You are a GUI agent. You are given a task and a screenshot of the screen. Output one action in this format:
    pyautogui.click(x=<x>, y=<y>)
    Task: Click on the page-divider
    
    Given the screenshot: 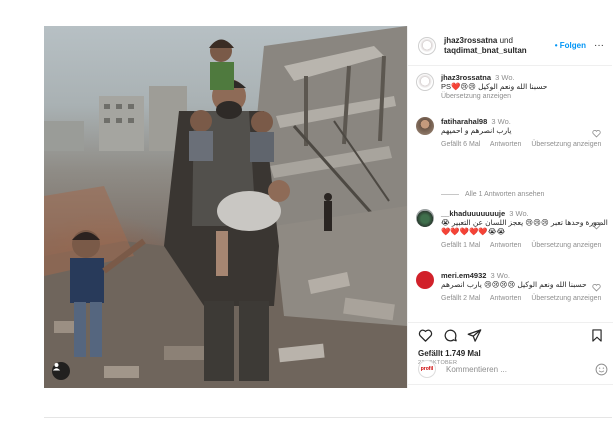 What is the action you would take?
    pyautogui.click(x=328, y=417)
    